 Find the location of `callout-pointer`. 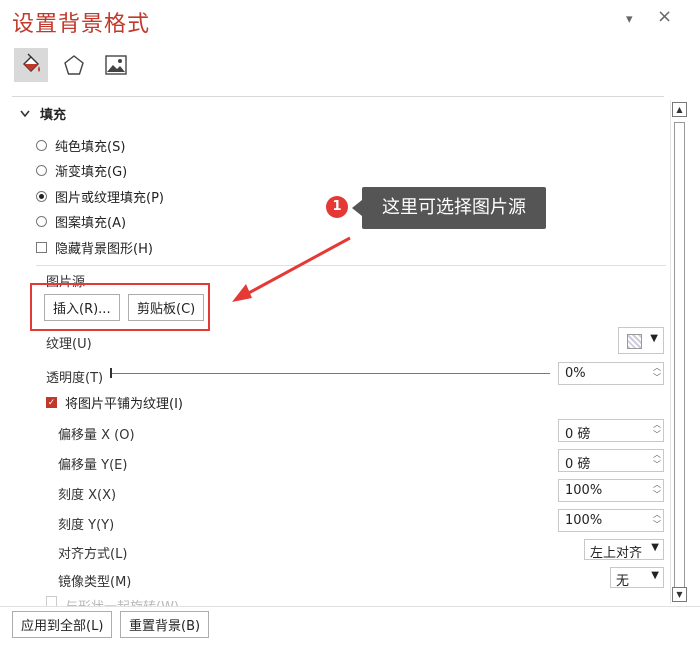

callout-pointer is located at coordinates (357, 208).